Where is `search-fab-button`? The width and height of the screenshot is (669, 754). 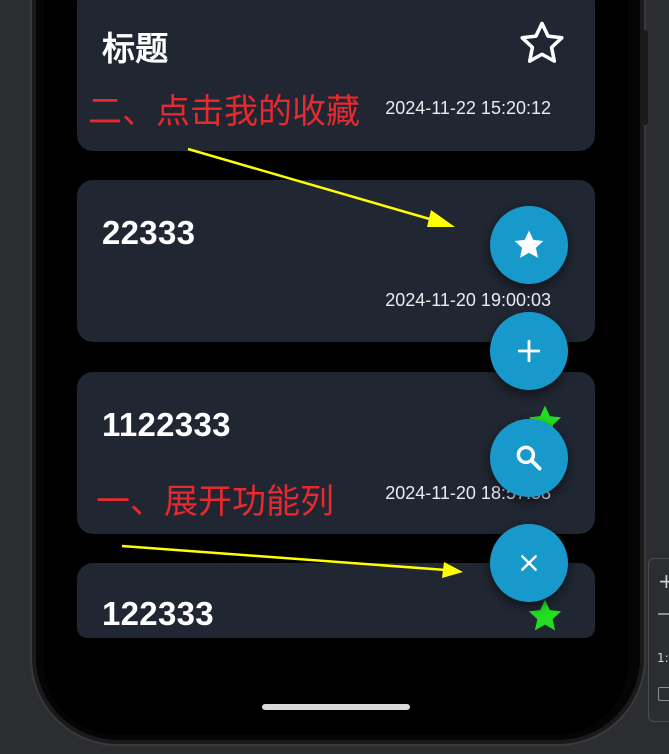
search-fab-button is located at coordinates (529, 458).